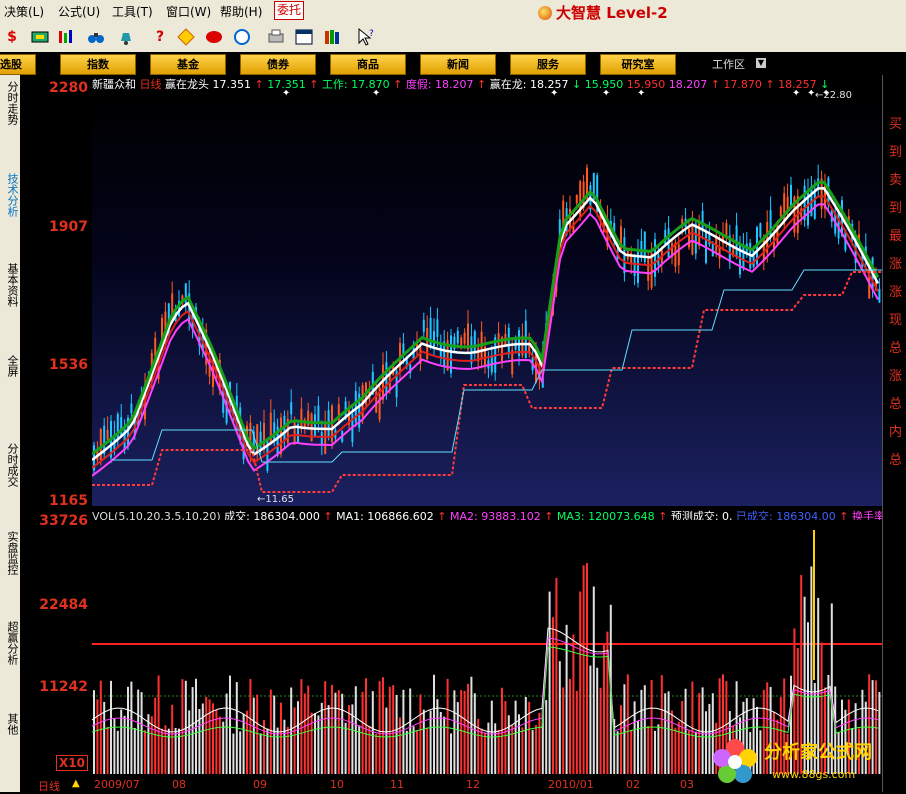 The height and width of the screenshot is (794, 906). What do you see at coordinates (896, 208) in the screenshot?
I see `quote-label: 到` at bounding box center [896, 208].